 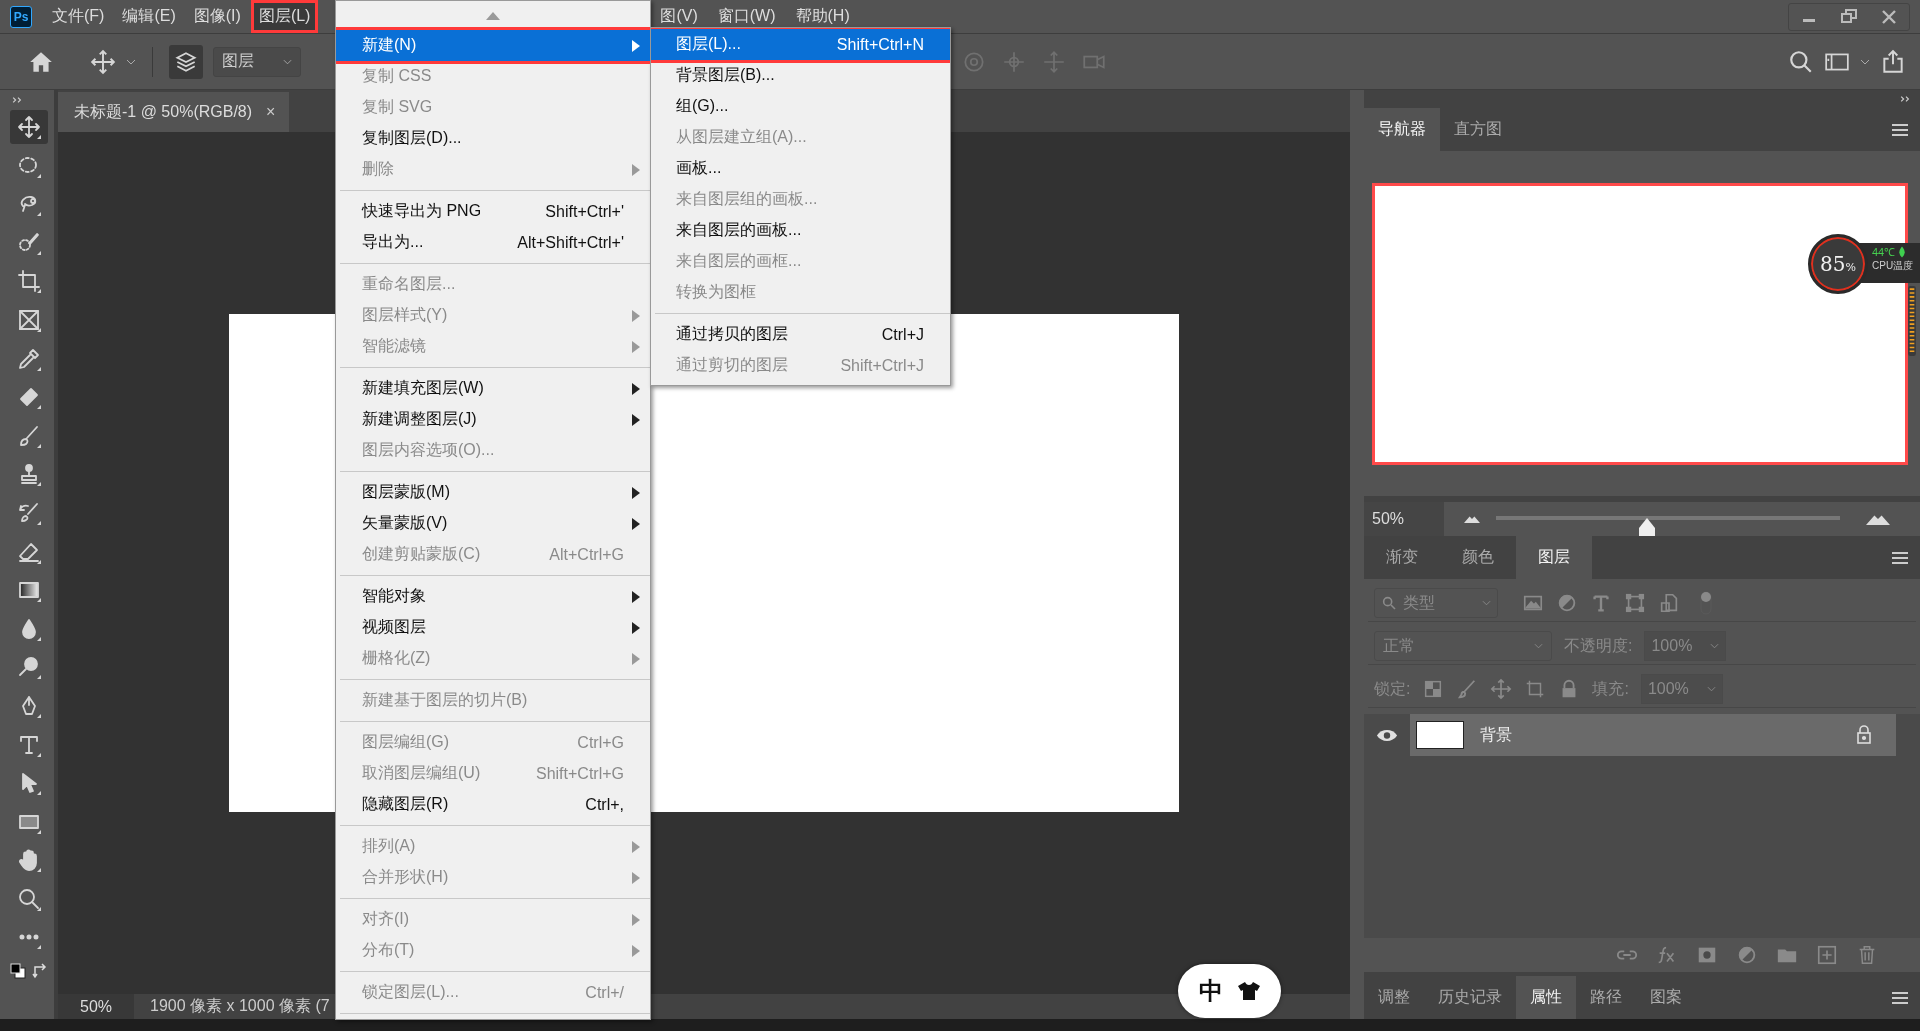 I want to click on layers-select-icon, so click(x=186, y=61).